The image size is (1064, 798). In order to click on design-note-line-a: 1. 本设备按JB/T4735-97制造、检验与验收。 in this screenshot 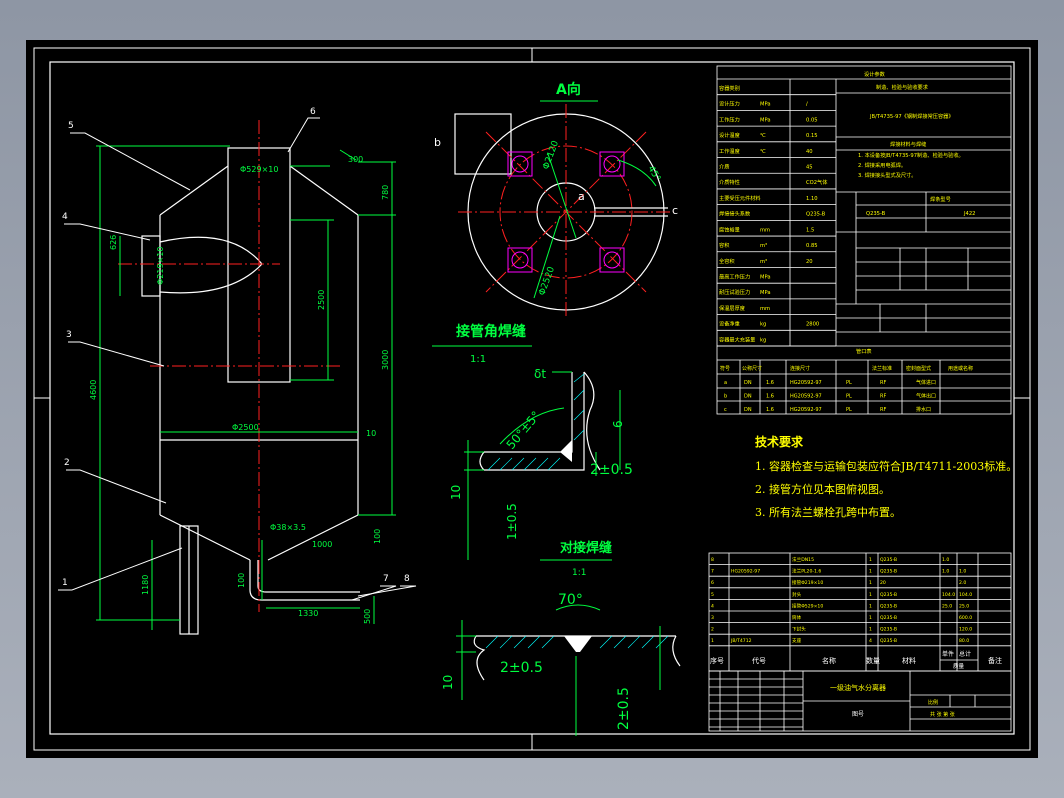, I will do `click(911, 155)`.